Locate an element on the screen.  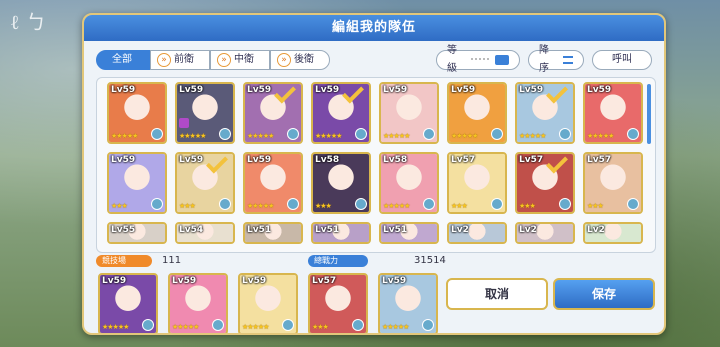
sort-level-label: 等級 is located at coordinates (452, 59).